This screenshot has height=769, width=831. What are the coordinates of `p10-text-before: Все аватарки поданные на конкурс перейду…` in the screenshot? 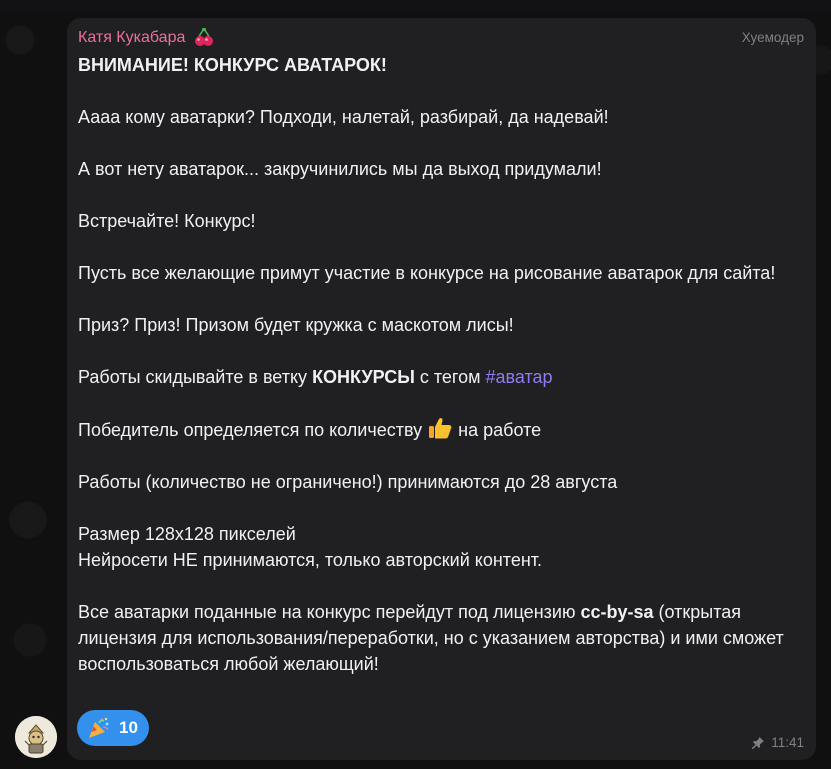 It's located at (327, 612).